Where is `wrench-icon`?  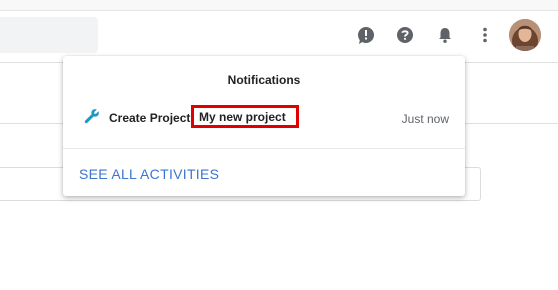 wrench-icon is located at coordinates (92, 116).